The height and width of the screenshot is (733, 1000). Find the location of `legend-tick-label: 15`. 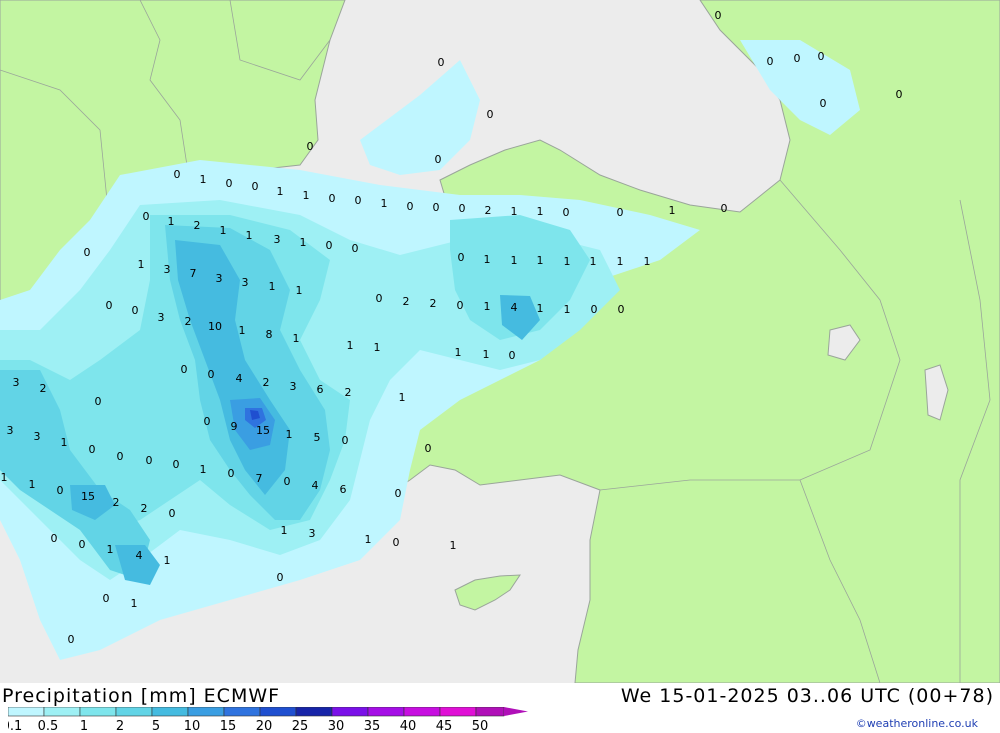

legend-tick-label: 15 is located at coordinates (228, 726).